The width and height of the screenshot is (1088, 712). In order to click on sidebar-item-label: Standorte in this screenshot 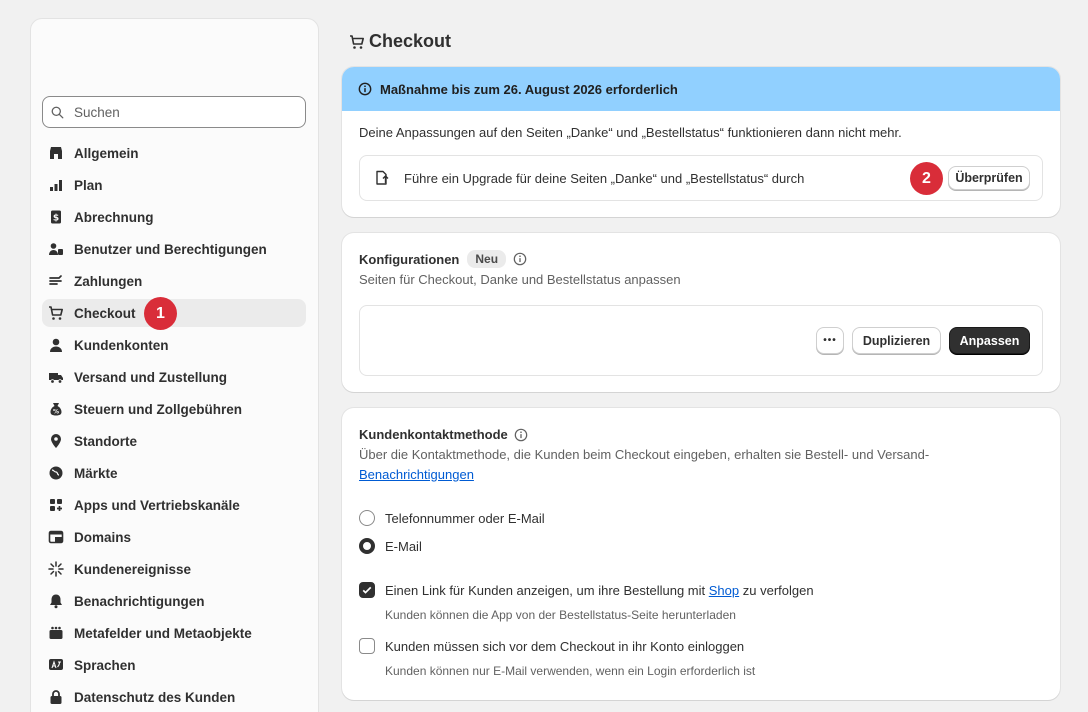, I will do `click(106, 441)`.